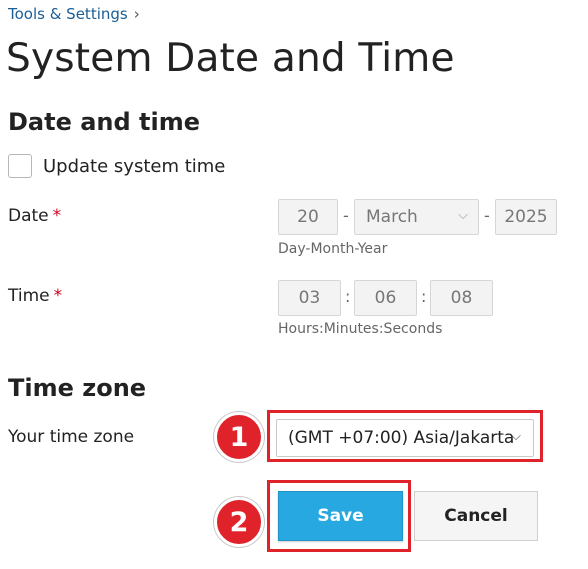 Image resolution: width=588 pixels, height=569 pixels. Describe the element at coordinates (476, 516) in the screenshot. I see `cancel-button: Cancel` at that location.